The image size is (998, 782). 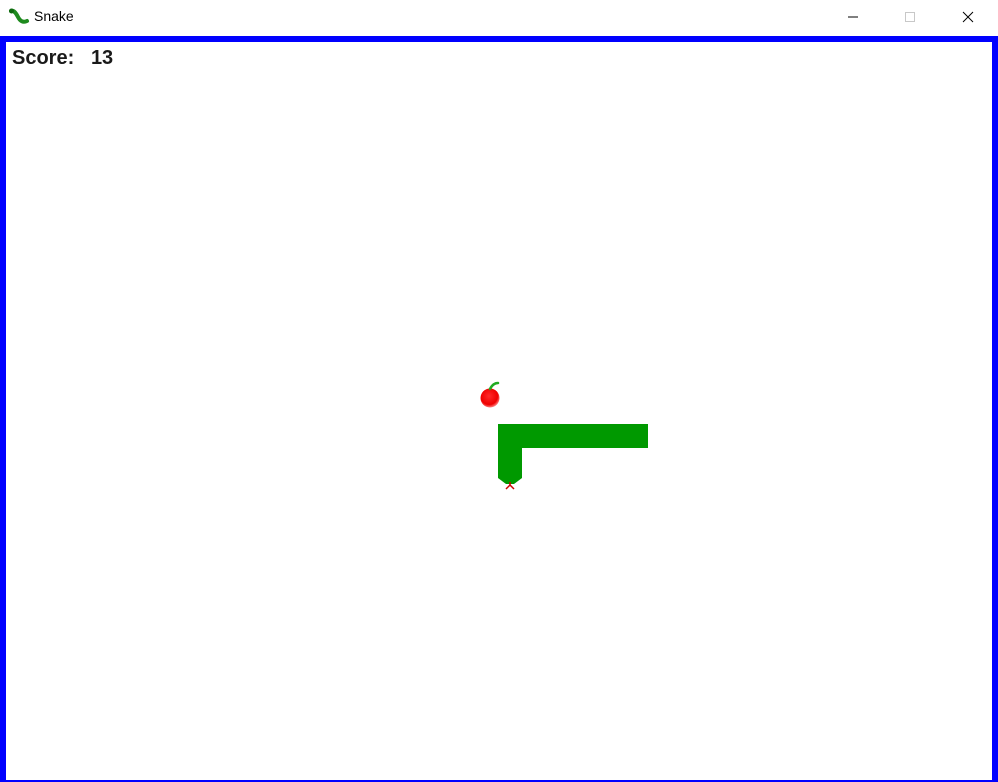 I want to click on board-canvas, so click(x=564, y=435).